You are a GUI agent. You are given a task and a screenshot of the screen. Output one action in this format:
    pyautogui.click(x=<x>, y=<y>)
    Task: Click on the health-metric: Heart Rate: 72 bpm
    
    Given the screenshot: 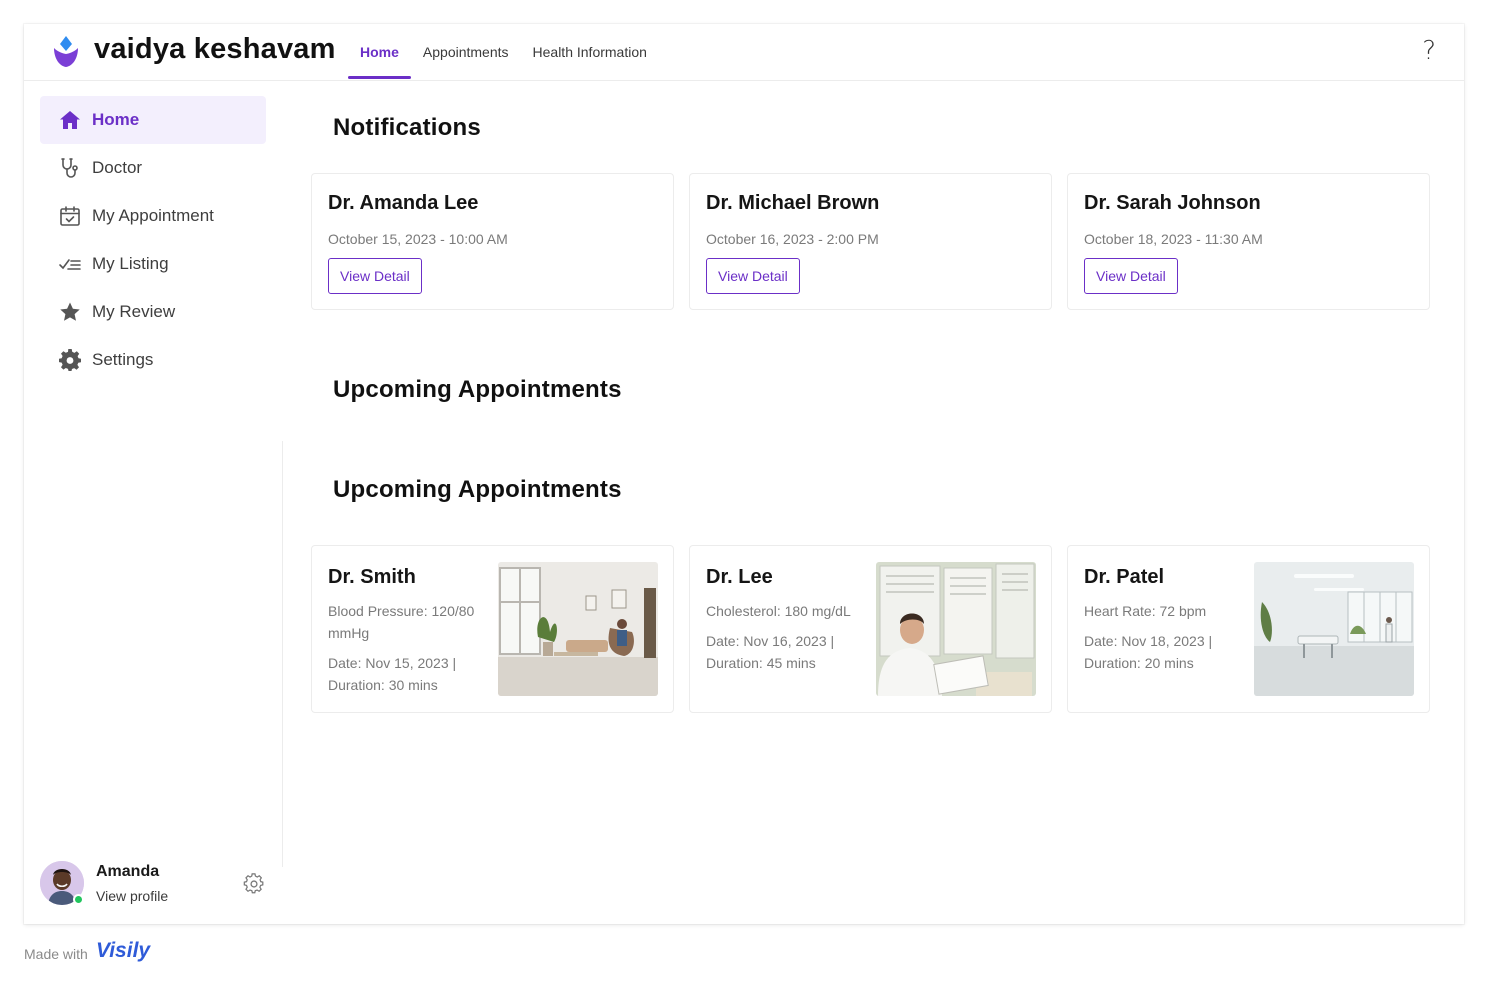 What is the action you would take?
    pyautogui.click(x=1145, y=611)
    